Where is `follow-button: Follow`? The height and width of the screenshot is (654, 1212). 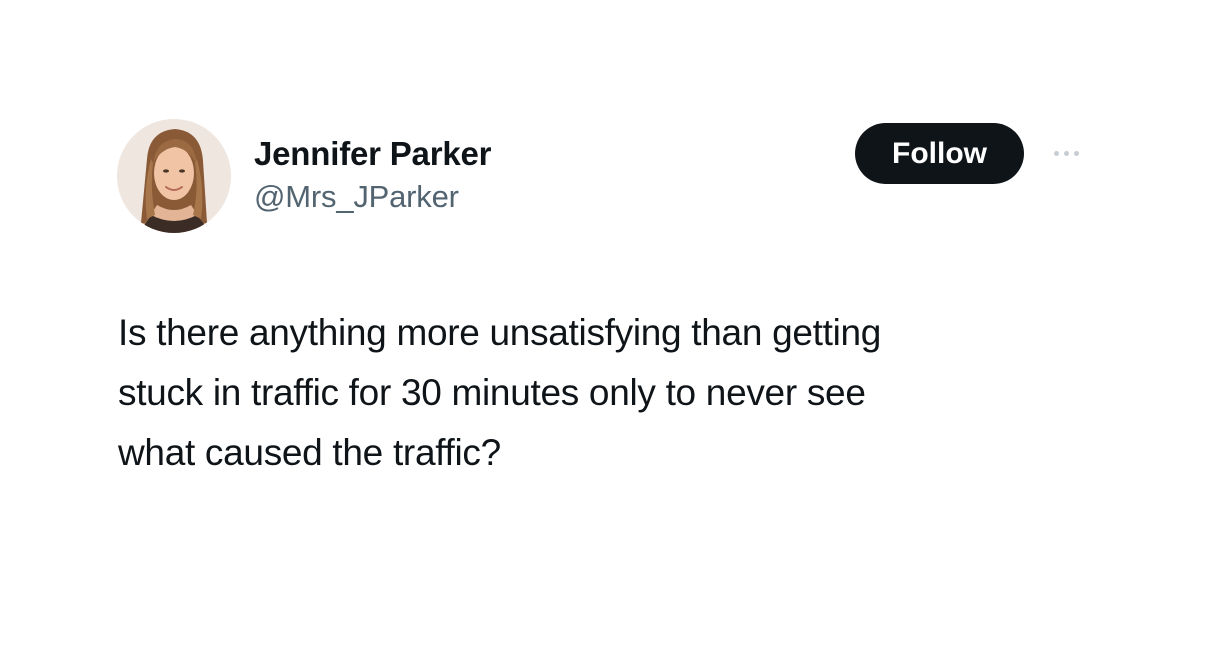
follow-button: Follow is located at coordinates (939, 153).